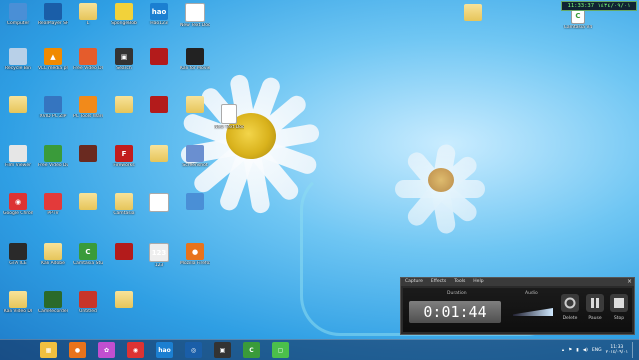 The width and height of the screenshot is (639, 360). I want to click on desktop-icon-label: Screenshot, so click(195, 165).